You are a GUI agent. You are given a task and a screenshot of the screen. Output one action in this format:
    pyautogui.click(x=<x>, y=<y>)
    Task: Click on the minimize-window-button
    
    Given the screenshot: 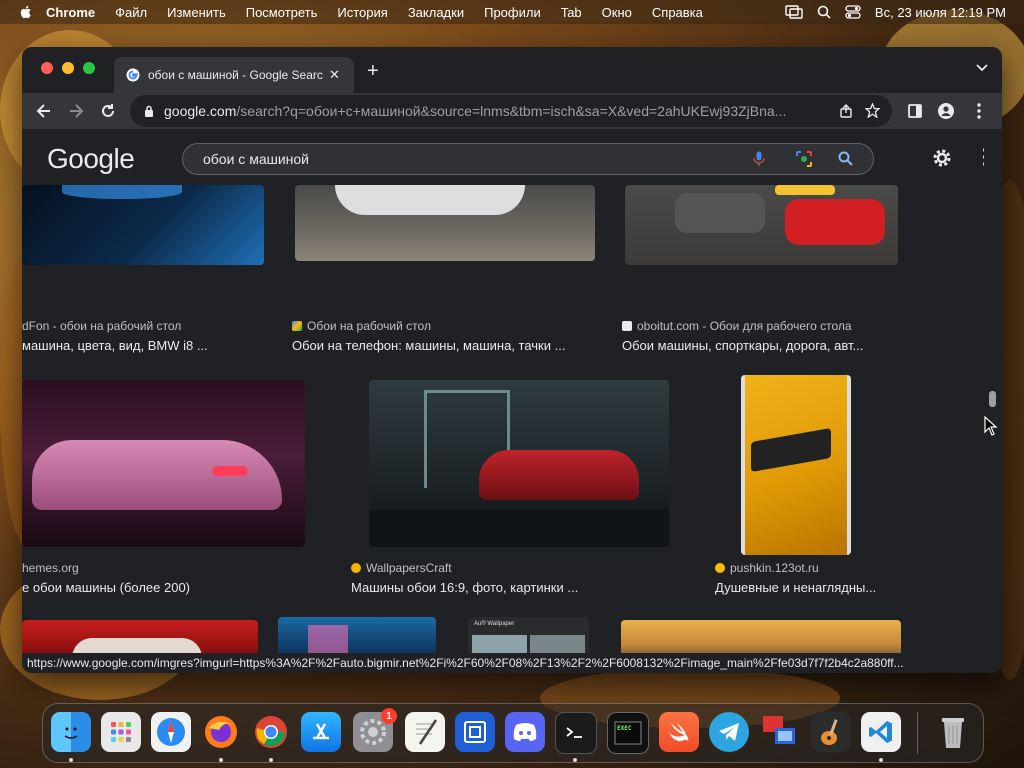 What is the action you would take?
    pyautogui.click(x=68, y=68)
    